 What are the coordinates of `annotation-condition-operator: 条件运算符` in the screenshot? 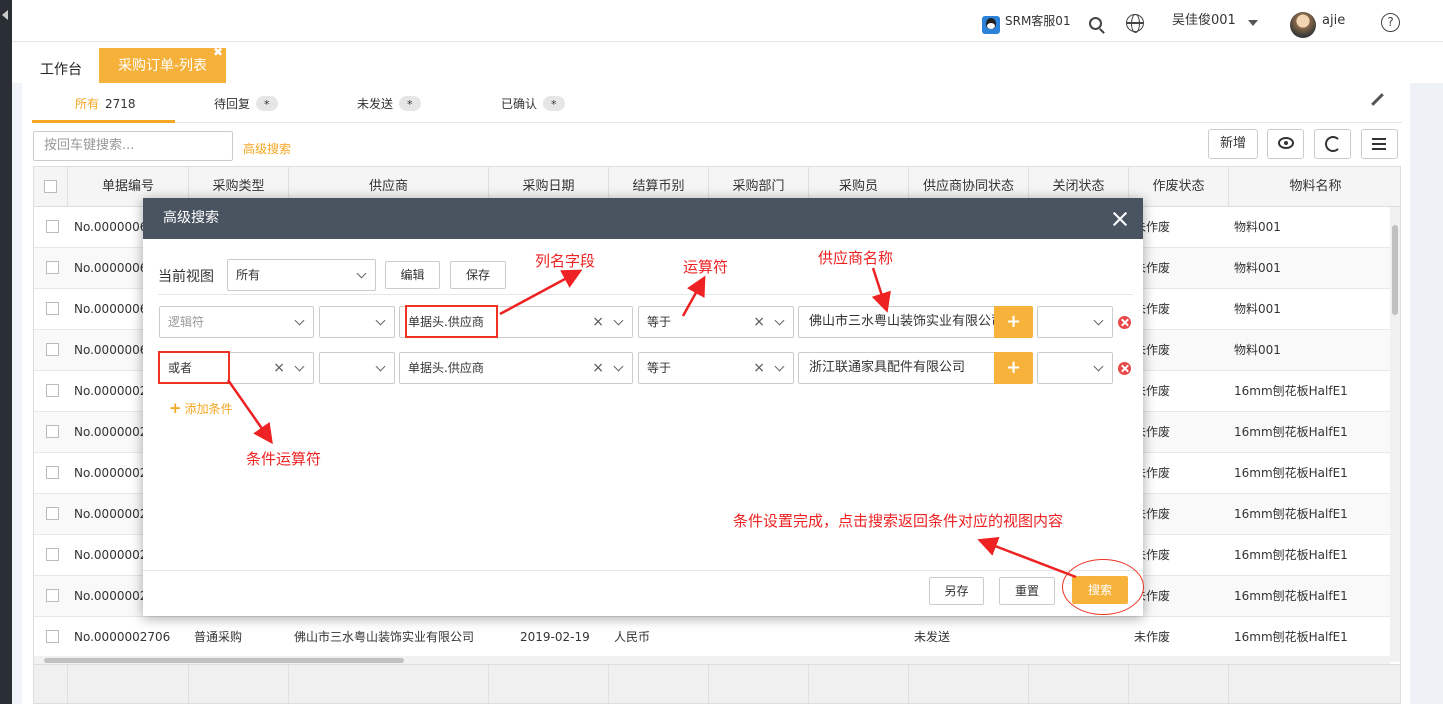 It's located at (284, 459).